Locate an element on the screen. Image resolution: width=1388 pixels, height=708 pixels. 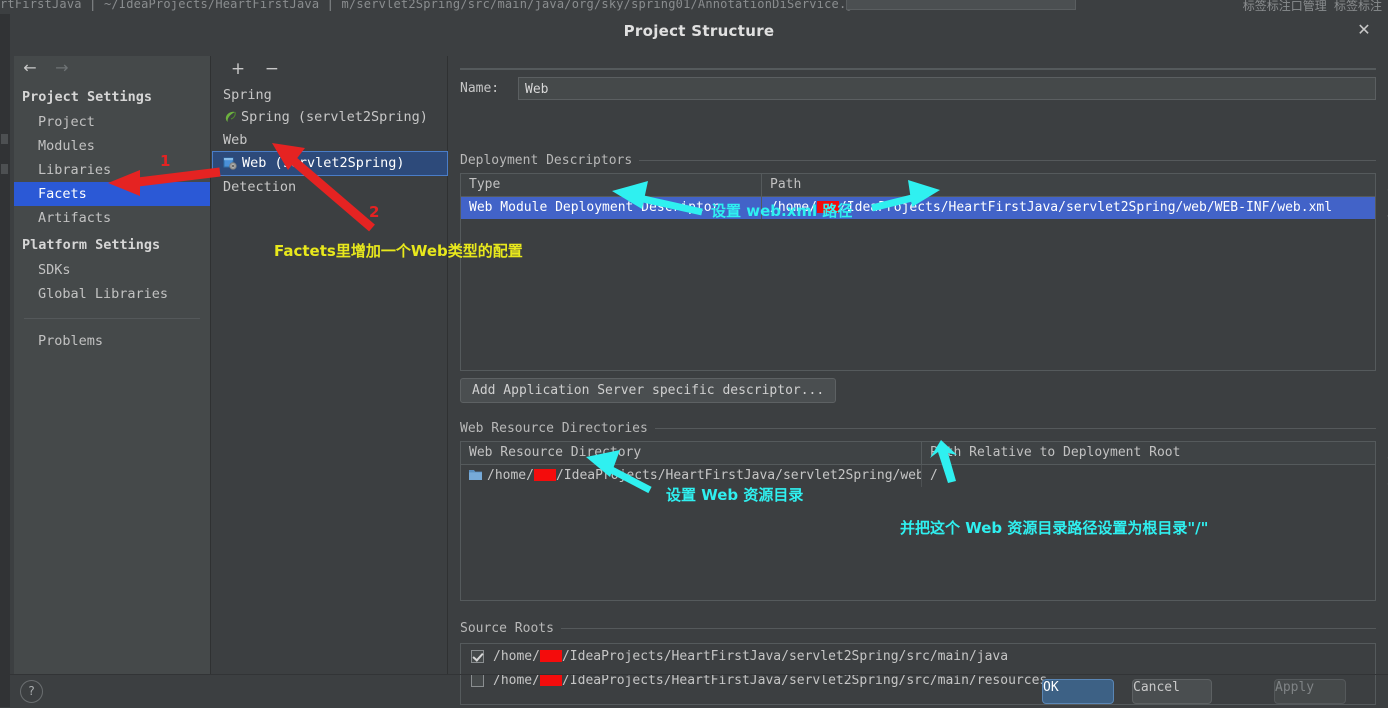
red-arrow-to-facets is located at coordinates (164, 181).